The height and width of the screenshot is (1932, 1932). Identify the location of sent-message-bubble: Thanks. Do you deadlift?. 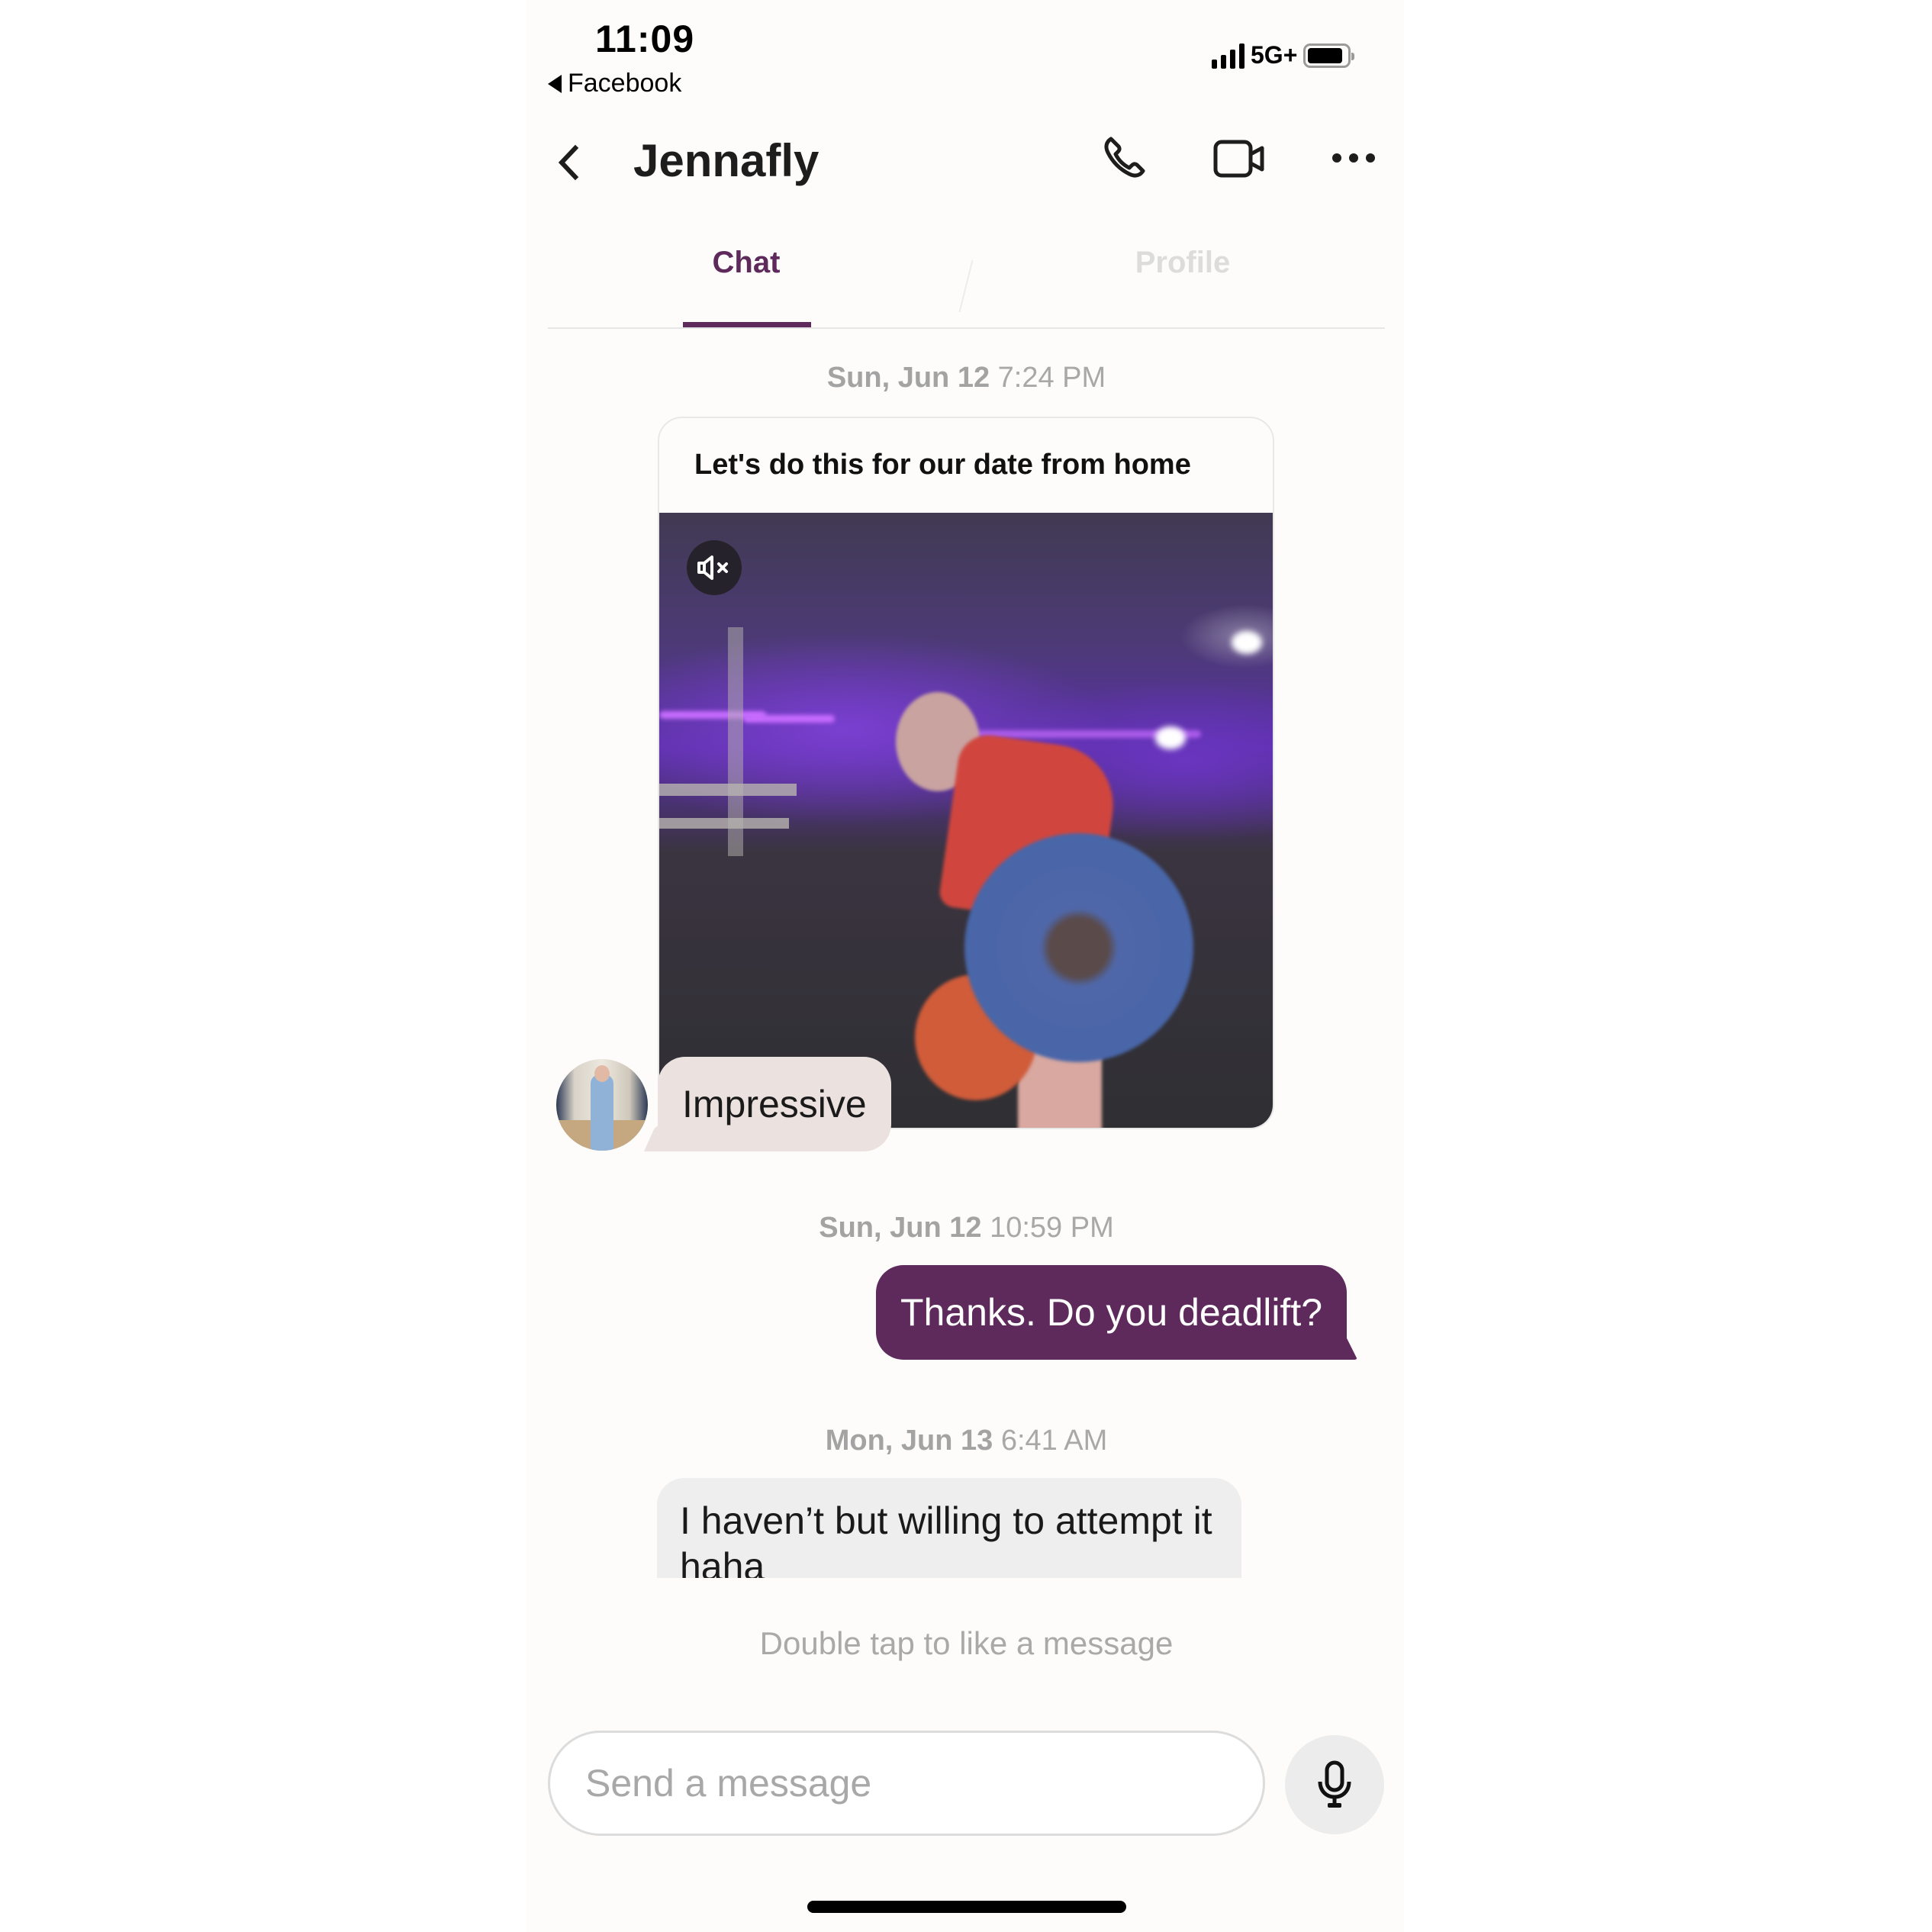
(1112, 1312).